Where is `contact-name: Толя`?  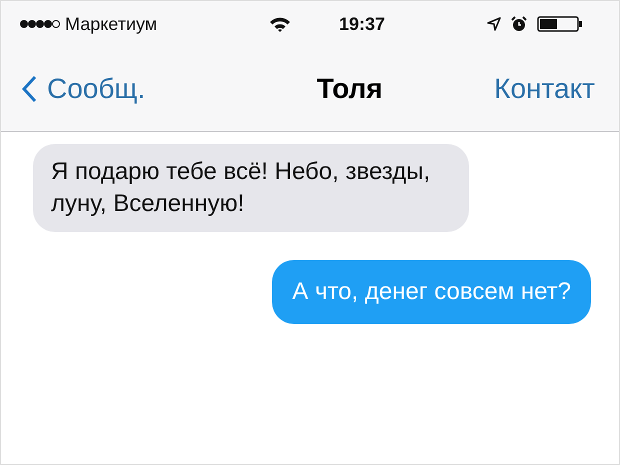 contact-name: Толя is located at coordinates (349, 89).